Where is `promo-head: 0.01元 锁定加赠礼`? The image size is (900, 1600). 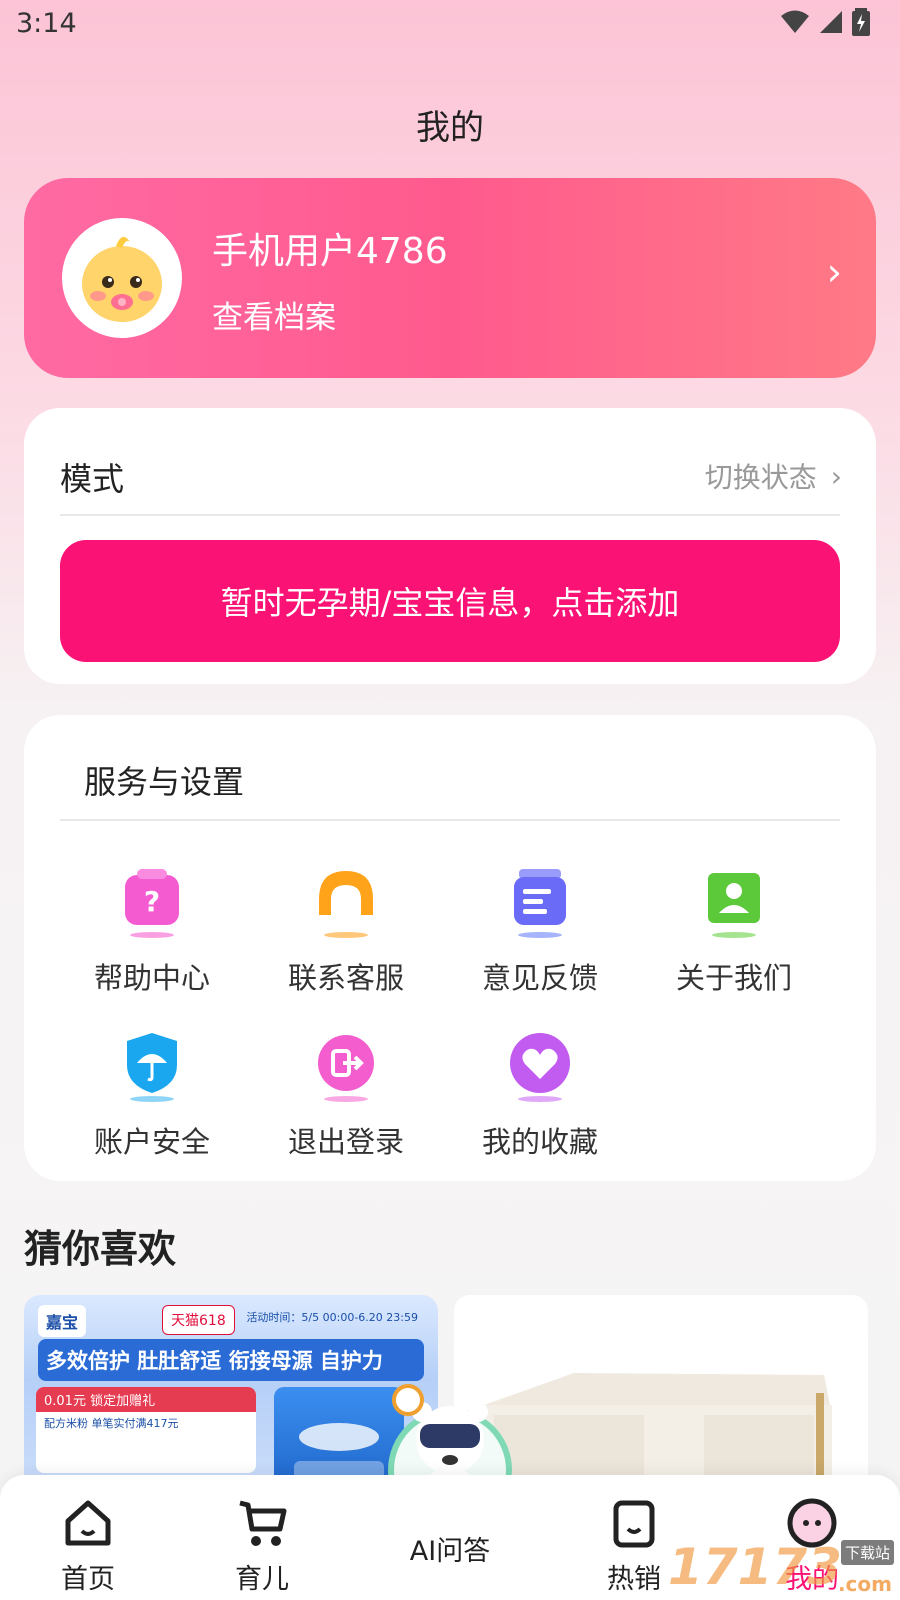
promo-head: 0.01元 锁定加赠礼 is located at coordinates (146, 1399).